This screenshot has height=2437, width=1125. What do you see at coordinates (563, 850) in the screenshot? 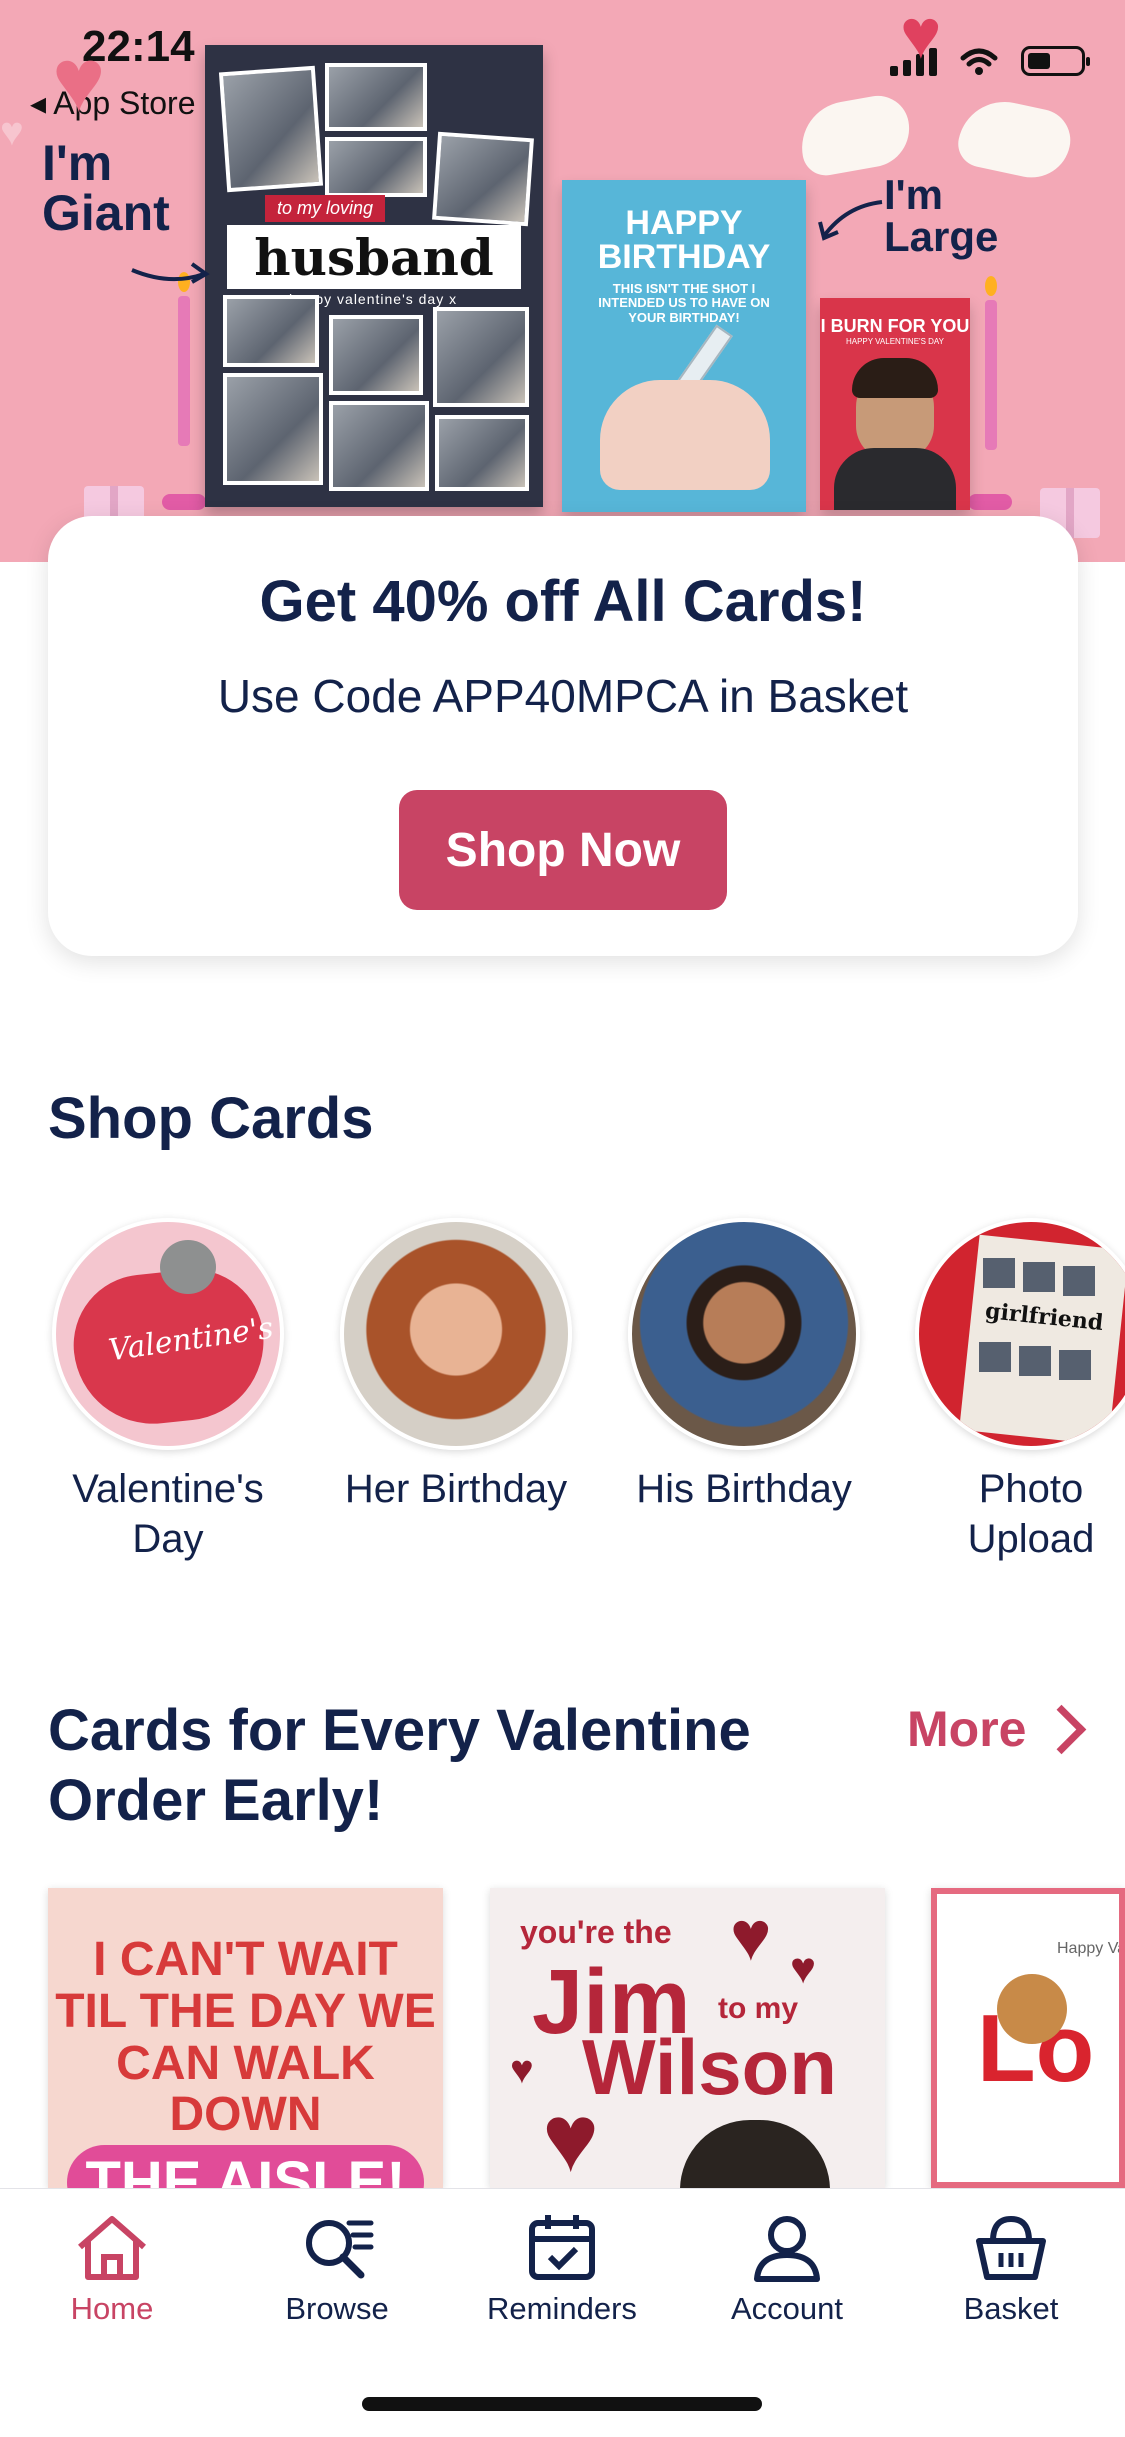
I see `shop-now-button: Shop Now` at bounding box center [563, 850].